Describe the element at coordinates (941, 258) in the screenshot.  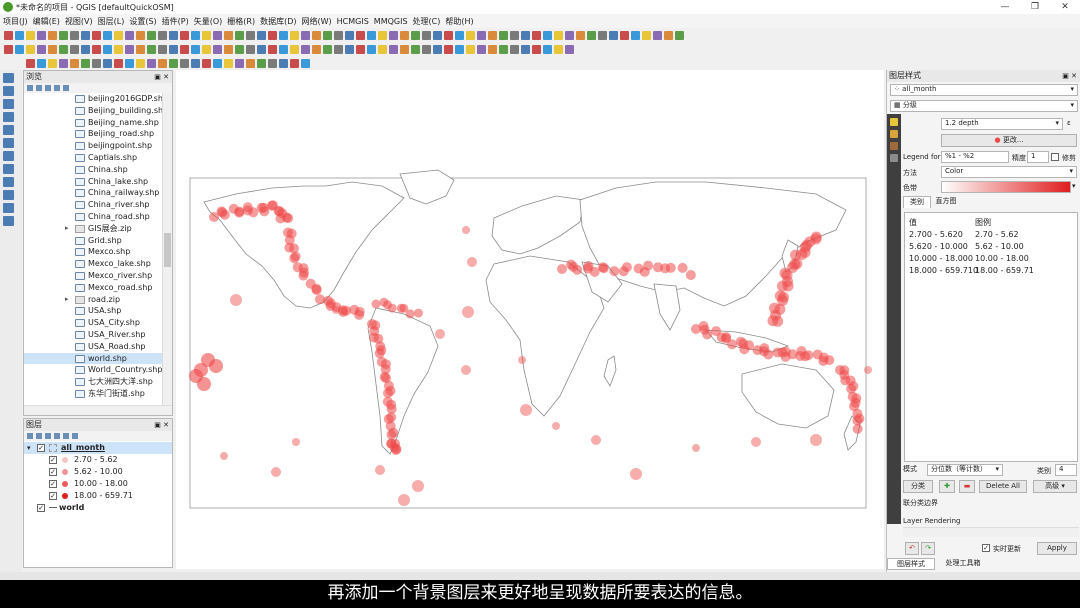
I see `class-value-cell: 10.000 - 18.000` at that location.